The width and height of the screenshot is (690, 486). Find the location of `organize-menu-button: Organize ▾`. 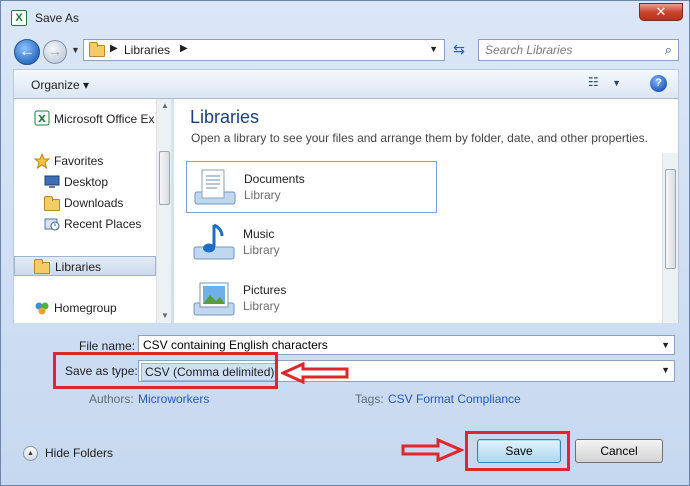

organize-menu-button: Organize ▾ is located at coordinates (60, 85).